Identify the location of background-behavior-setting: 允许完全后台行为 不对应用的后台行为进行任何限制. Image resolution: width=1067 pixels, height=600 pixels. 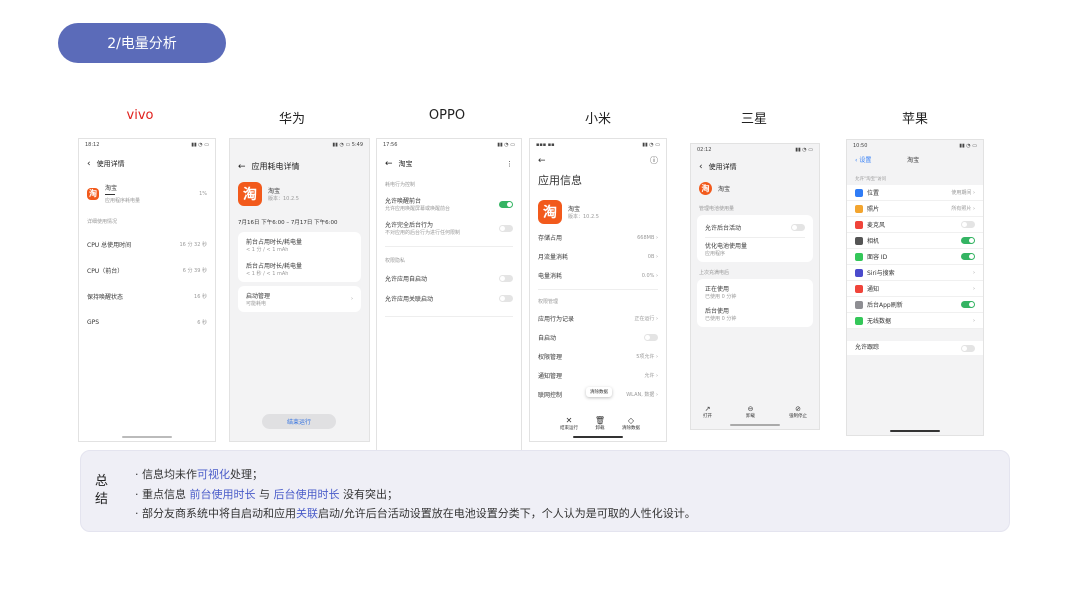
(449, 228).